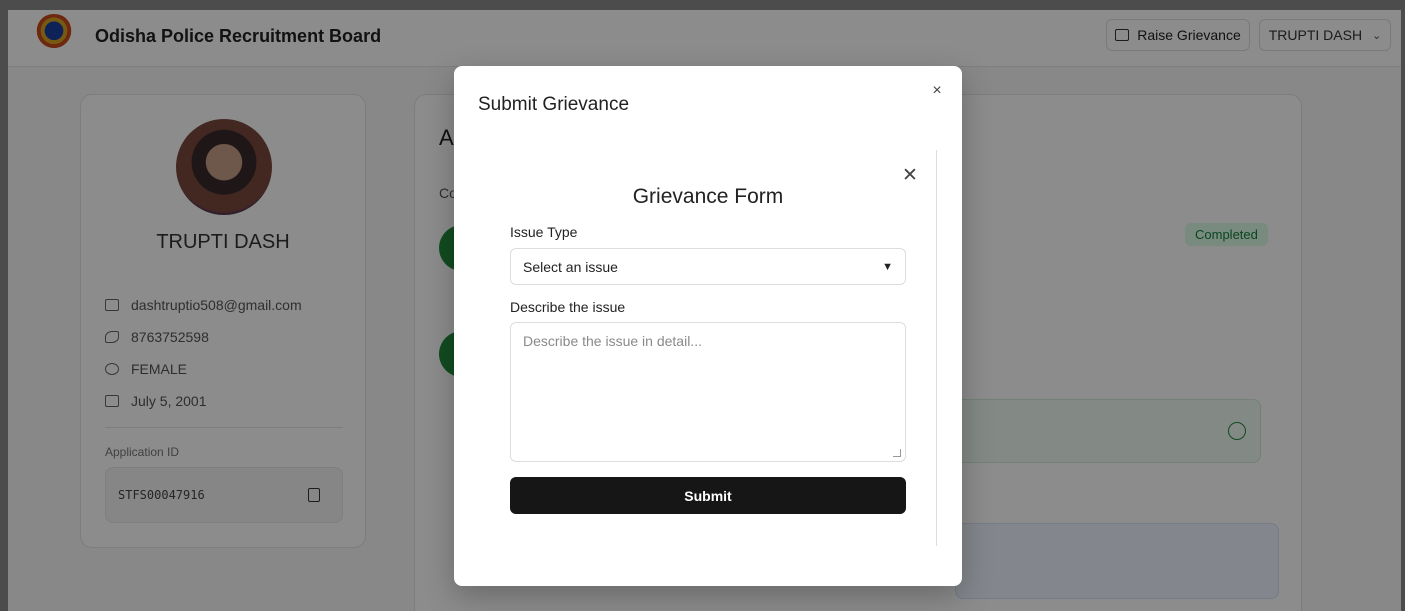 Image resolution: width=1405 pixels, height=611 pixels. Describe the element at coordinates (544, 232) in the screenshot. I see `issue-type-label: Issue Type` at that location.